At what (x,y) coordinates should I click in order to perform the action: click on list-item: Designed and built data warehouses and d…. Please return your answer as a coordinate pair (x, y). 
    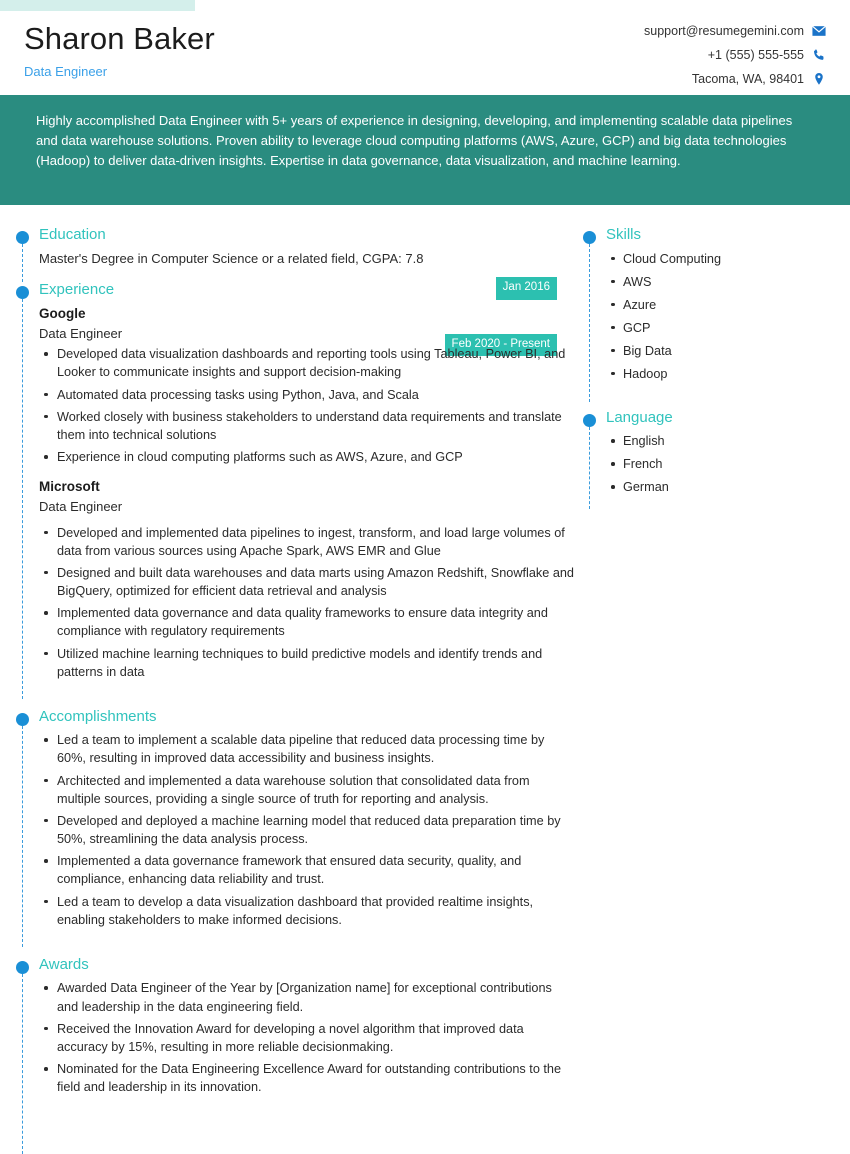
    Looking at the image, I should click on (307, 582).